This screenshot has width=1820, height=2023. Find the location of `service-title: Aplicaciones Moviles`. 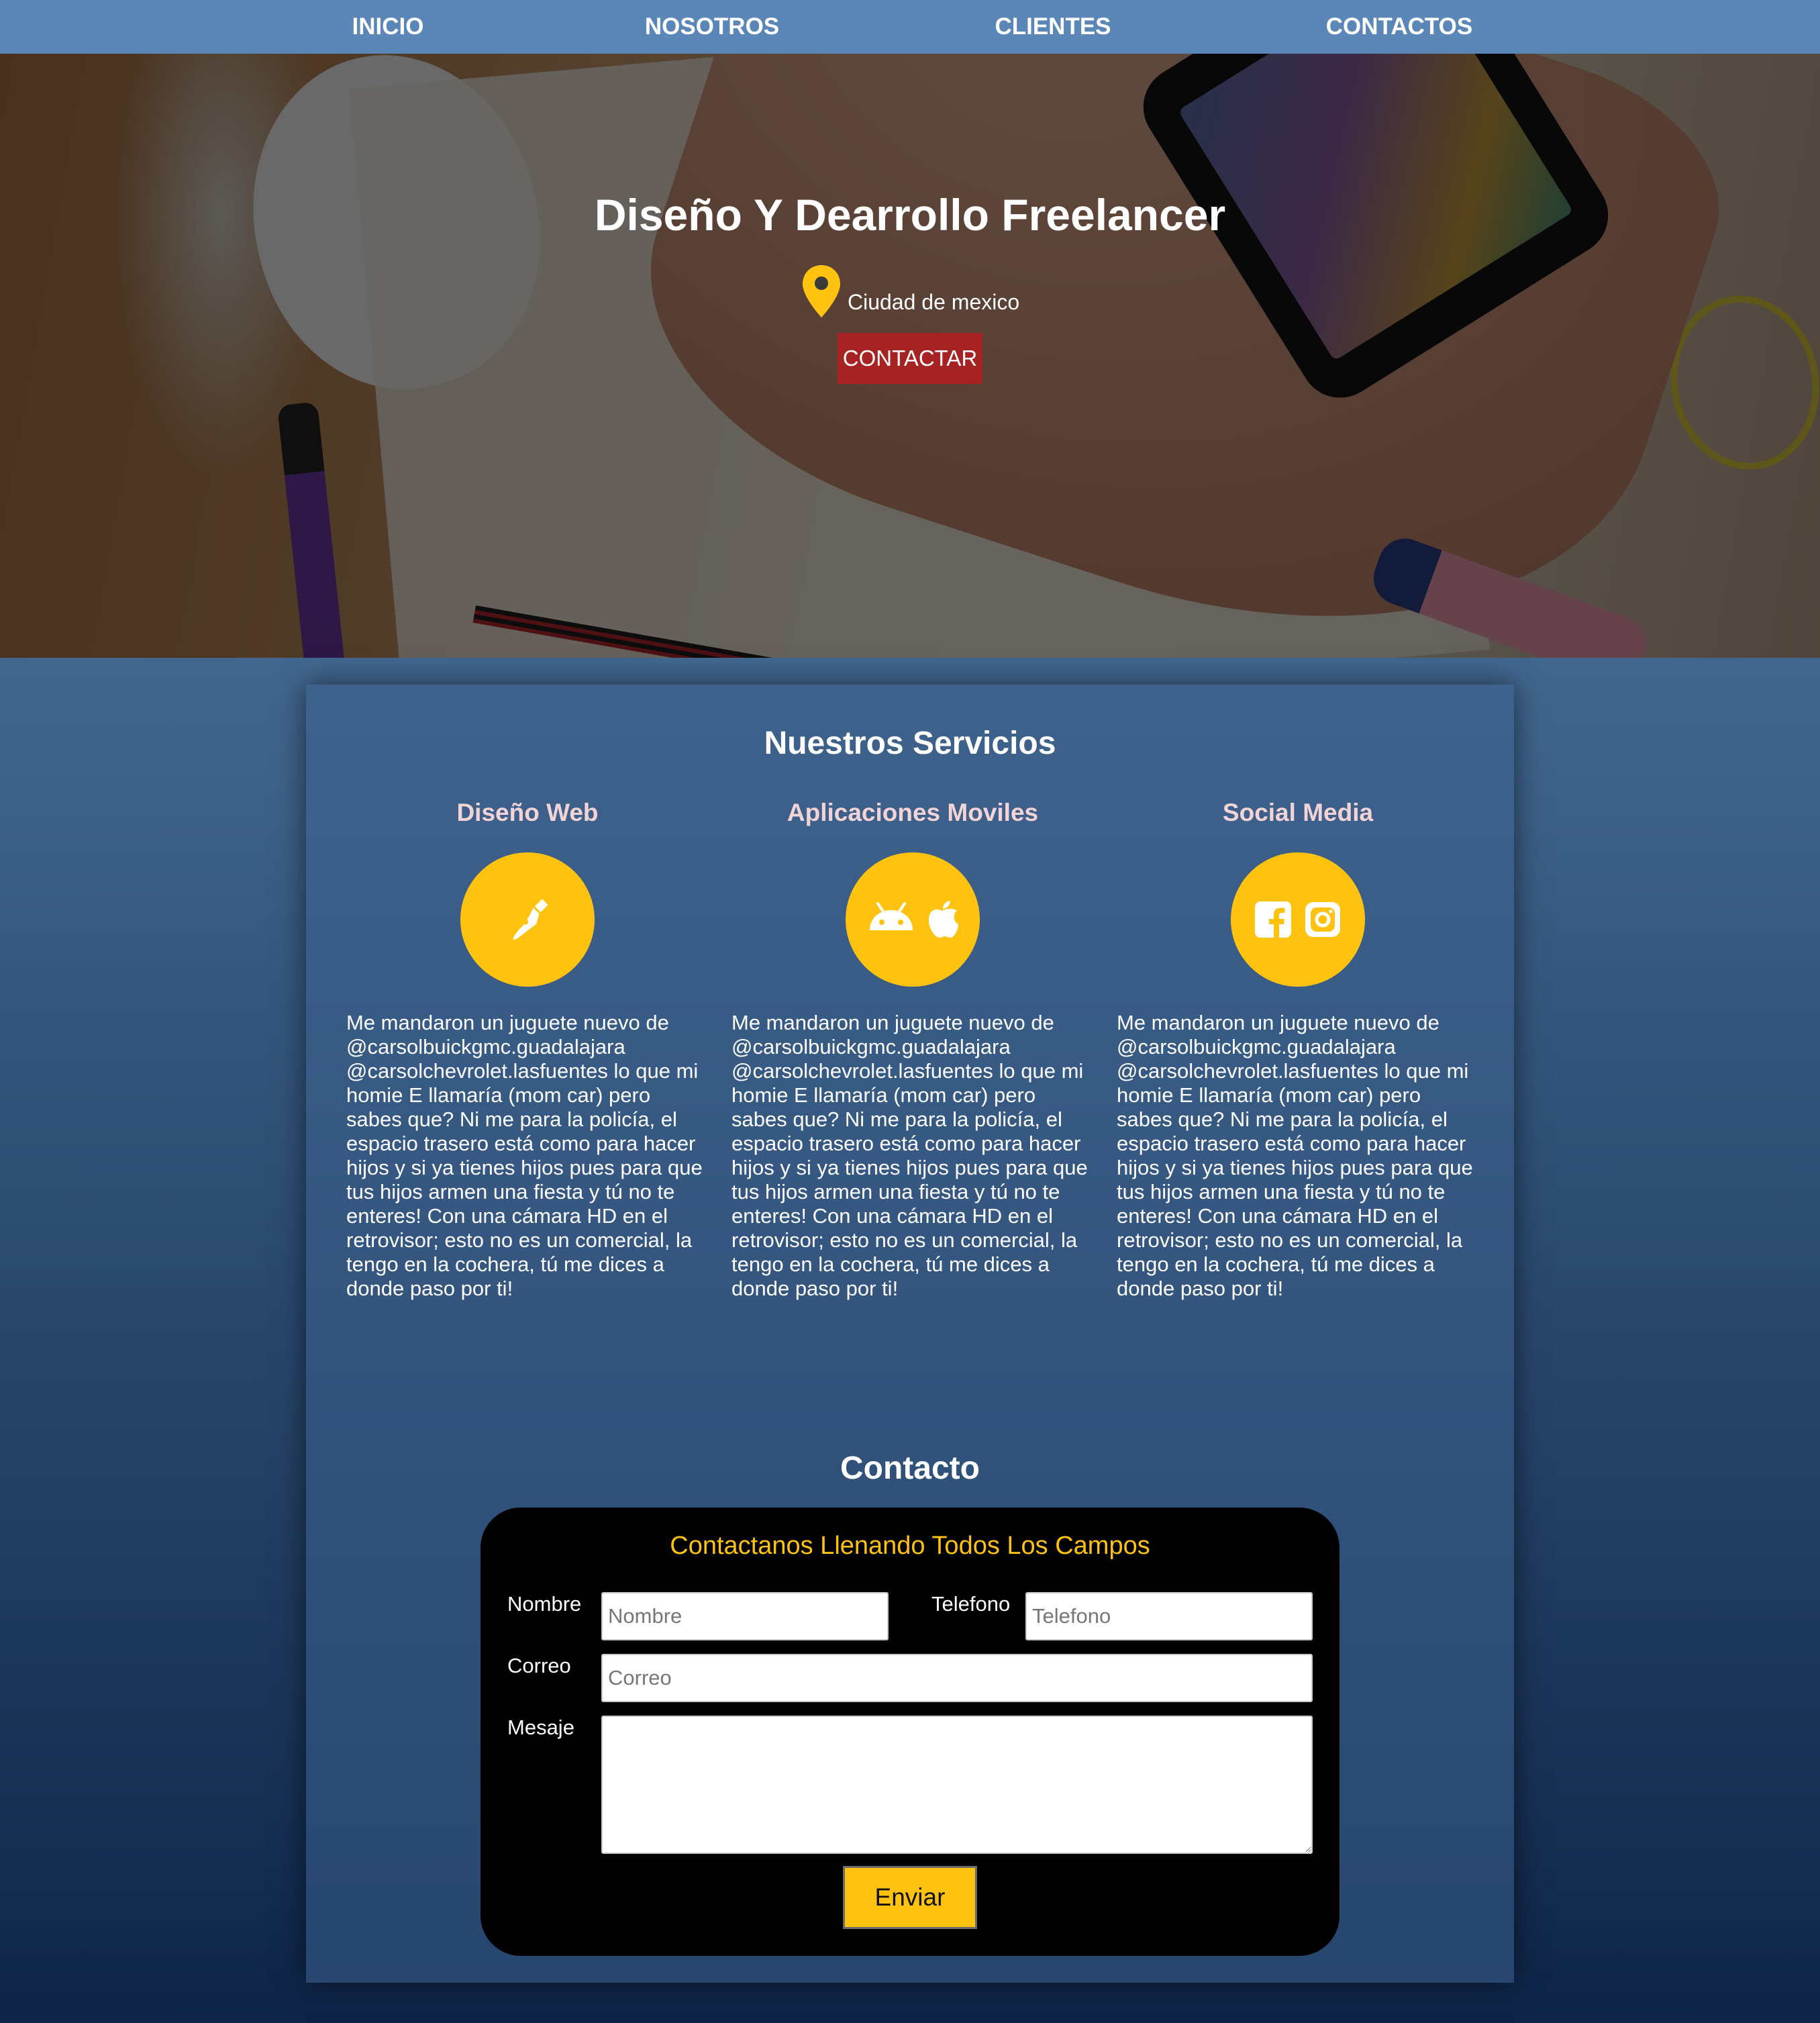

service-title: Aplicaciones Moviles is located at coordinates (913, 812).